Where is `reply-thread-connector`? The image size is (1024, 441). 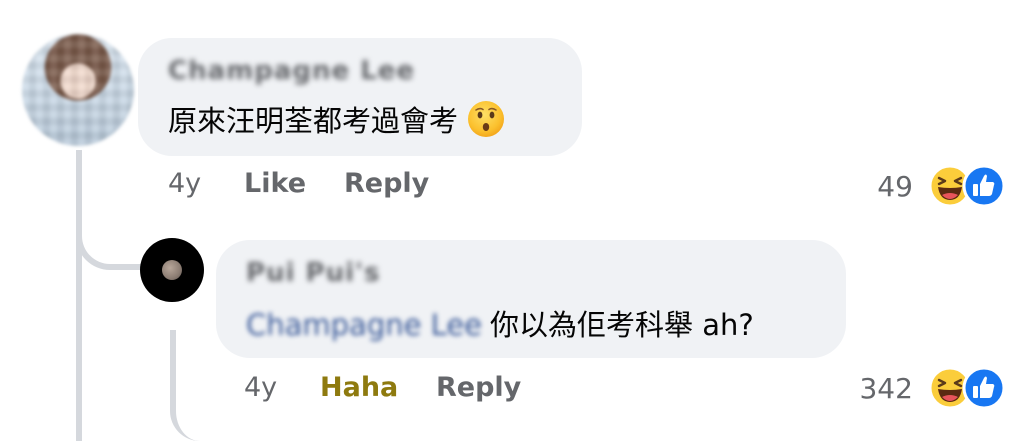
reply-thread-connector is located at coordinates (185, 385).